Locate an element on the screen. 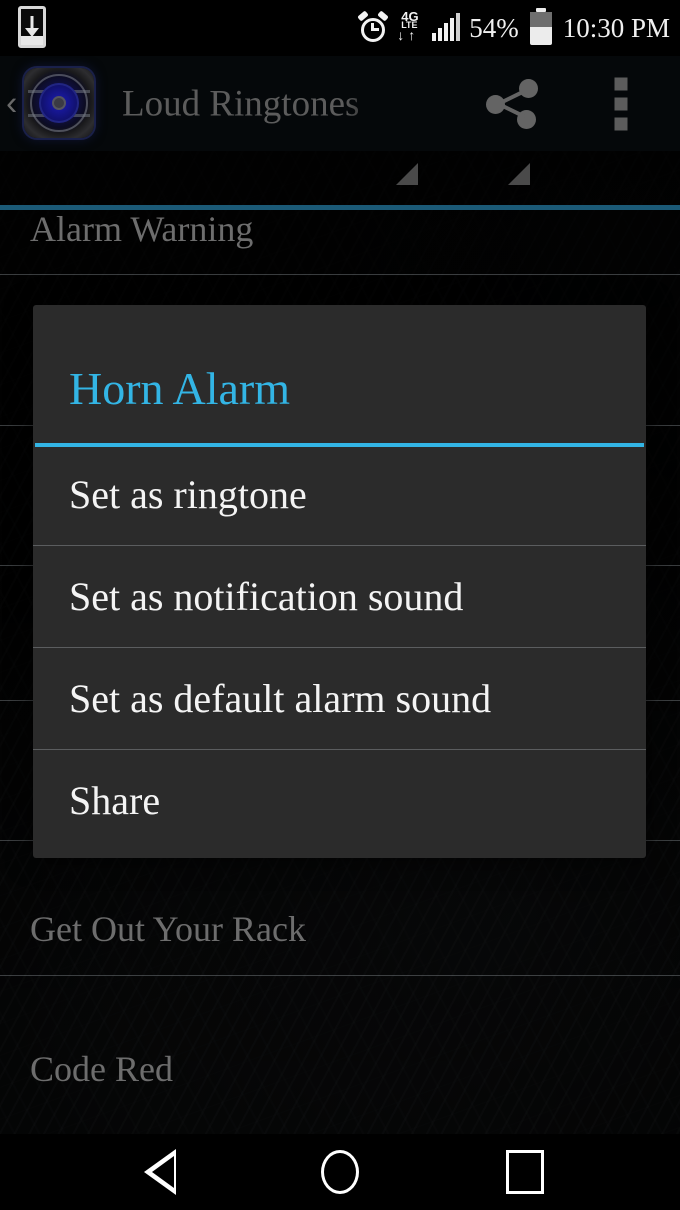 The height and width of the screenshot is (1210, 680). list-item-label: Code Red is located at coordinates (101, 1069).